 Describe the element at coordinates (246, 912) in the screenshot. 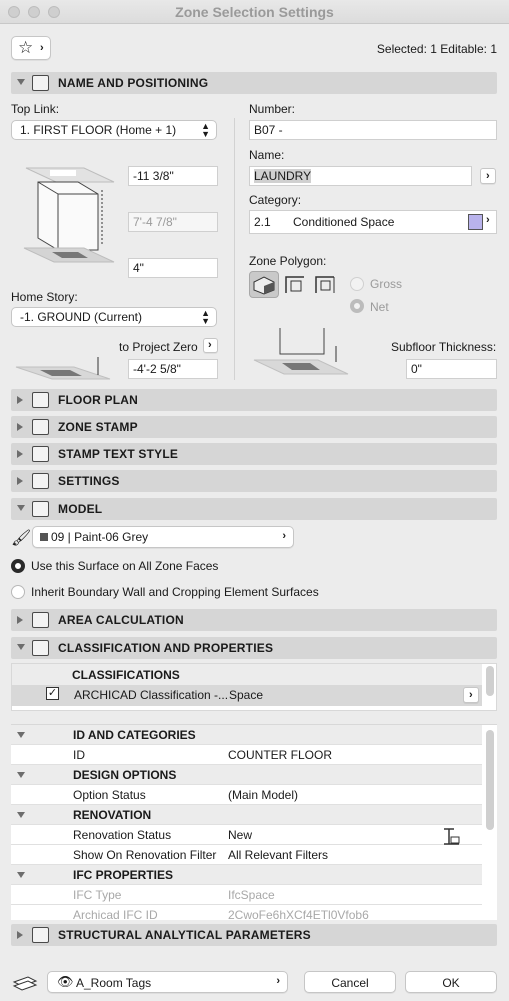

I see `property-row: Archicad IFC ID 2CwoFe6hXCf4ETl0Vfob6` at that location.